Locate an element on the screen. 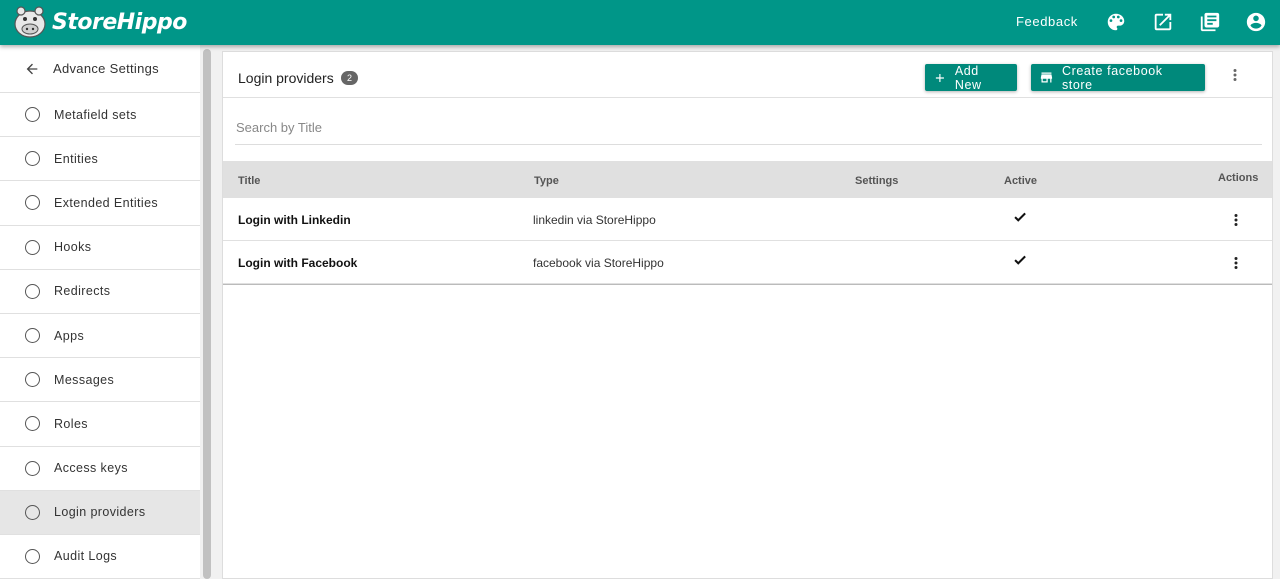  brand-logo: StoreHippo is located at coordinates (99, 22).